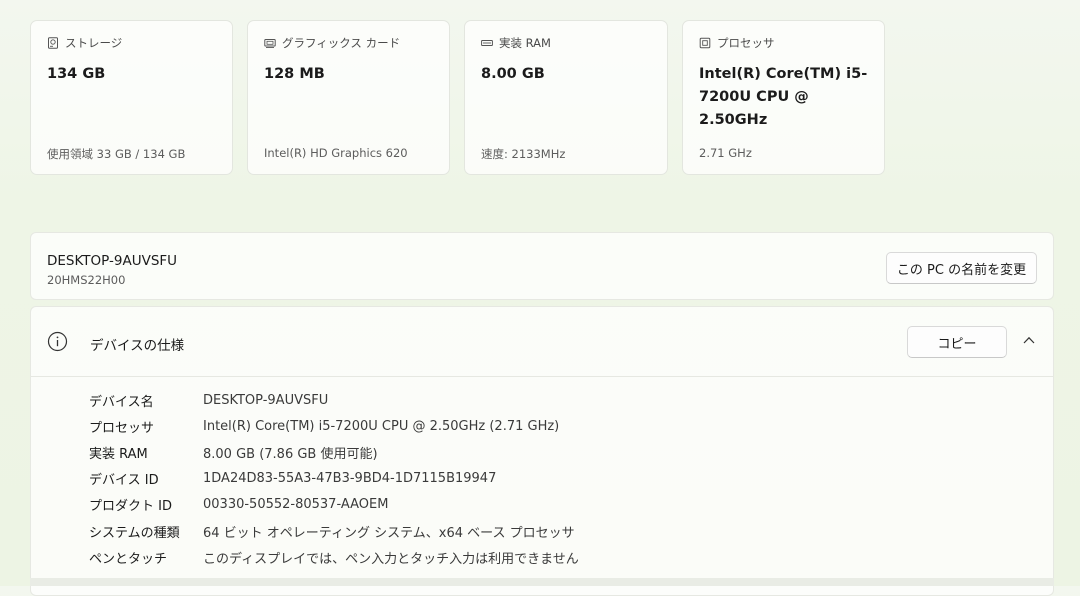 Image resolution: width=1080 pixels, height=596 pixels. Describe the element at coordinates (566, 97) in the screenshot. I see `ram-card: 実装 RAM 8.00 GB 速度: 2133MHz` at that location.